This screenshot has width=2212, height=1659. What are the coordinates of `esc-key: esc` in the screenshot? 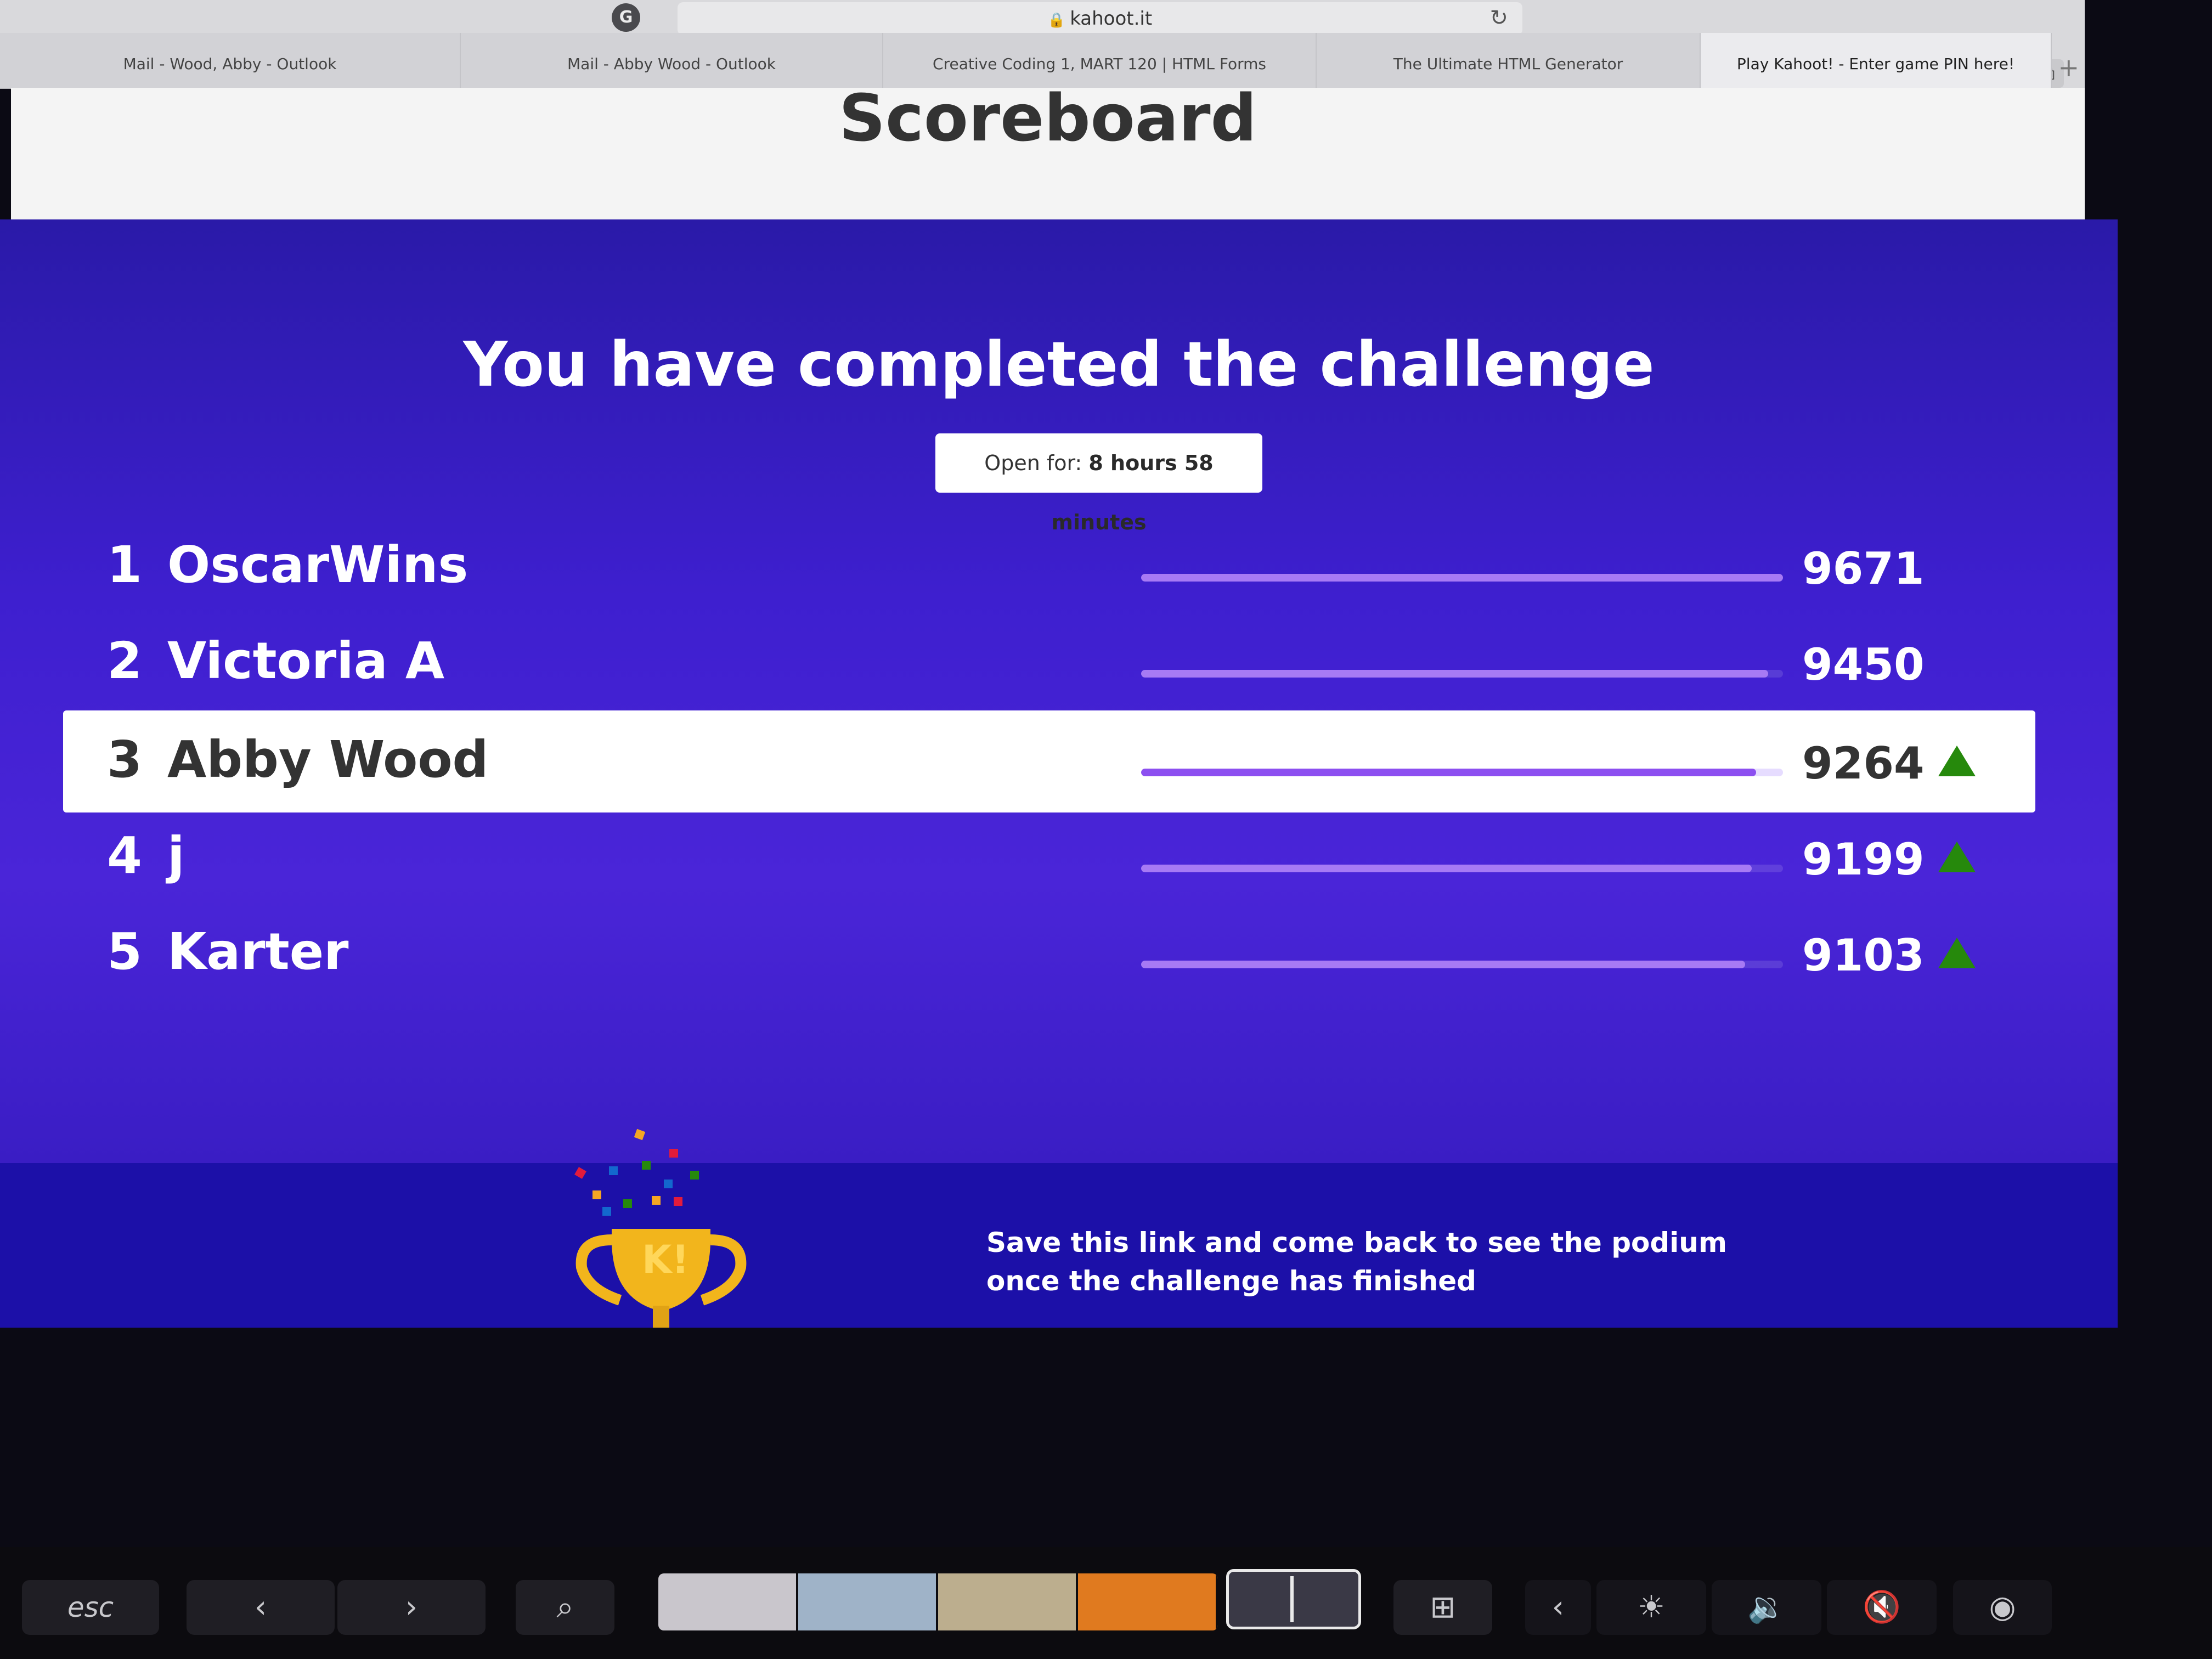 It's located at (90, 1607).